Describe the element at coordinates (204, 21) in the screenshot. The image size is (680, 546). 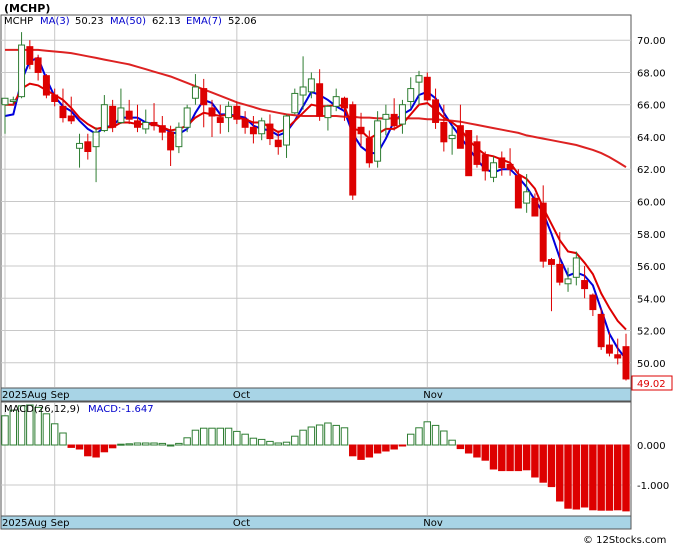
I see `legend-ema7-label: EMA(7)` at that location.